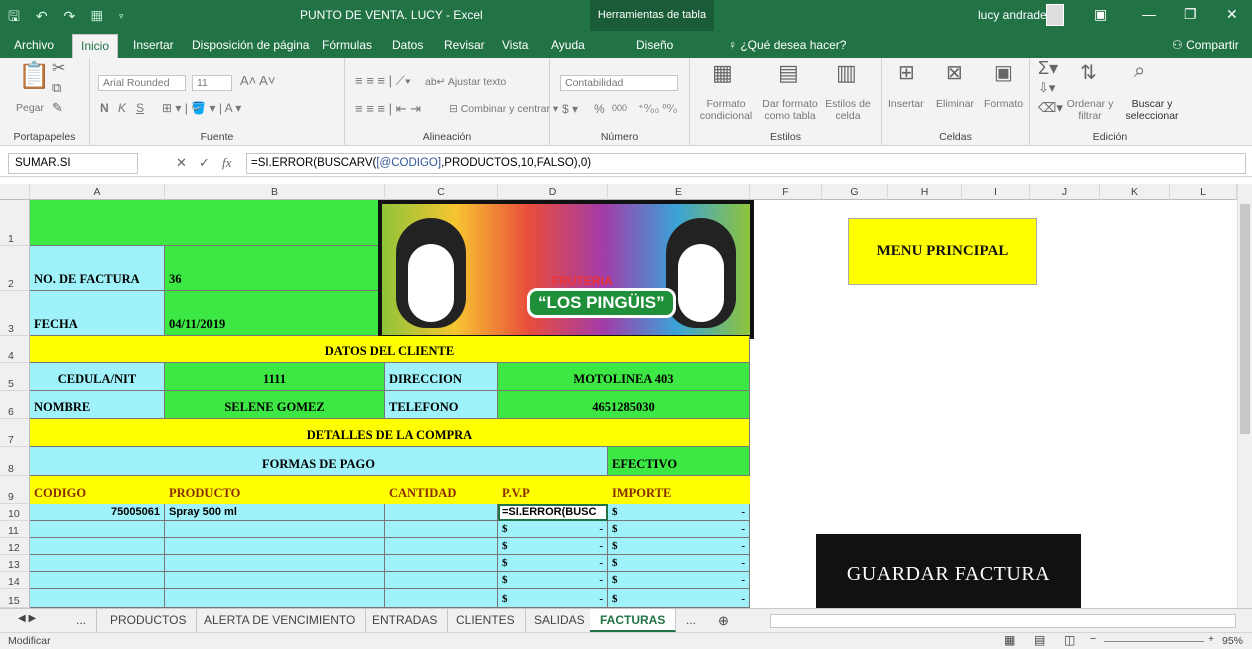 The width and height of the screenshot is (1252, 649). What do you see at coordinates (140, 108) in the screenshot?
I see `underline-button: S` at bounding box center [140, 108].